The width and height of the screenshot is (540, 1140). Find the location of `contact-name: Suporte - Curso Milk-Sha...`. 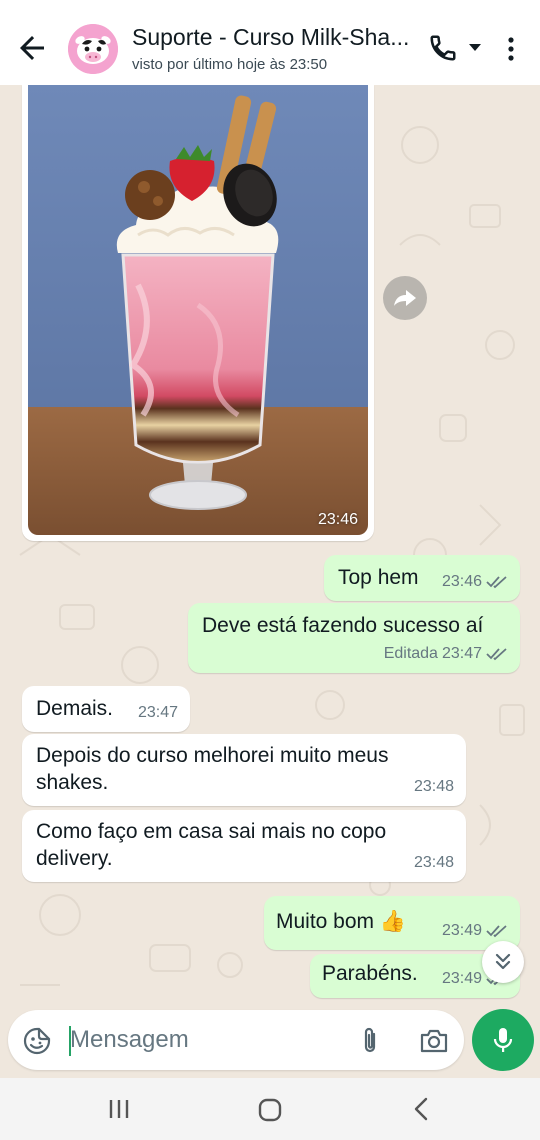

contact-name: Suporte - Curso Milk-Sha... is located at coordinates (277, 37).